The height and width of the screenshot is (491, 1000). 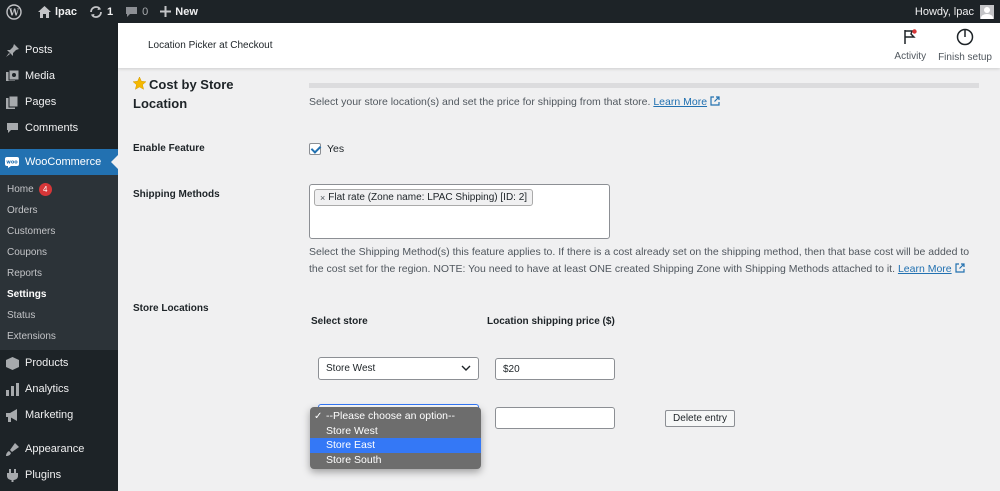 I want to click on submenu-item-label: Orders, so click(x=22, y=210).